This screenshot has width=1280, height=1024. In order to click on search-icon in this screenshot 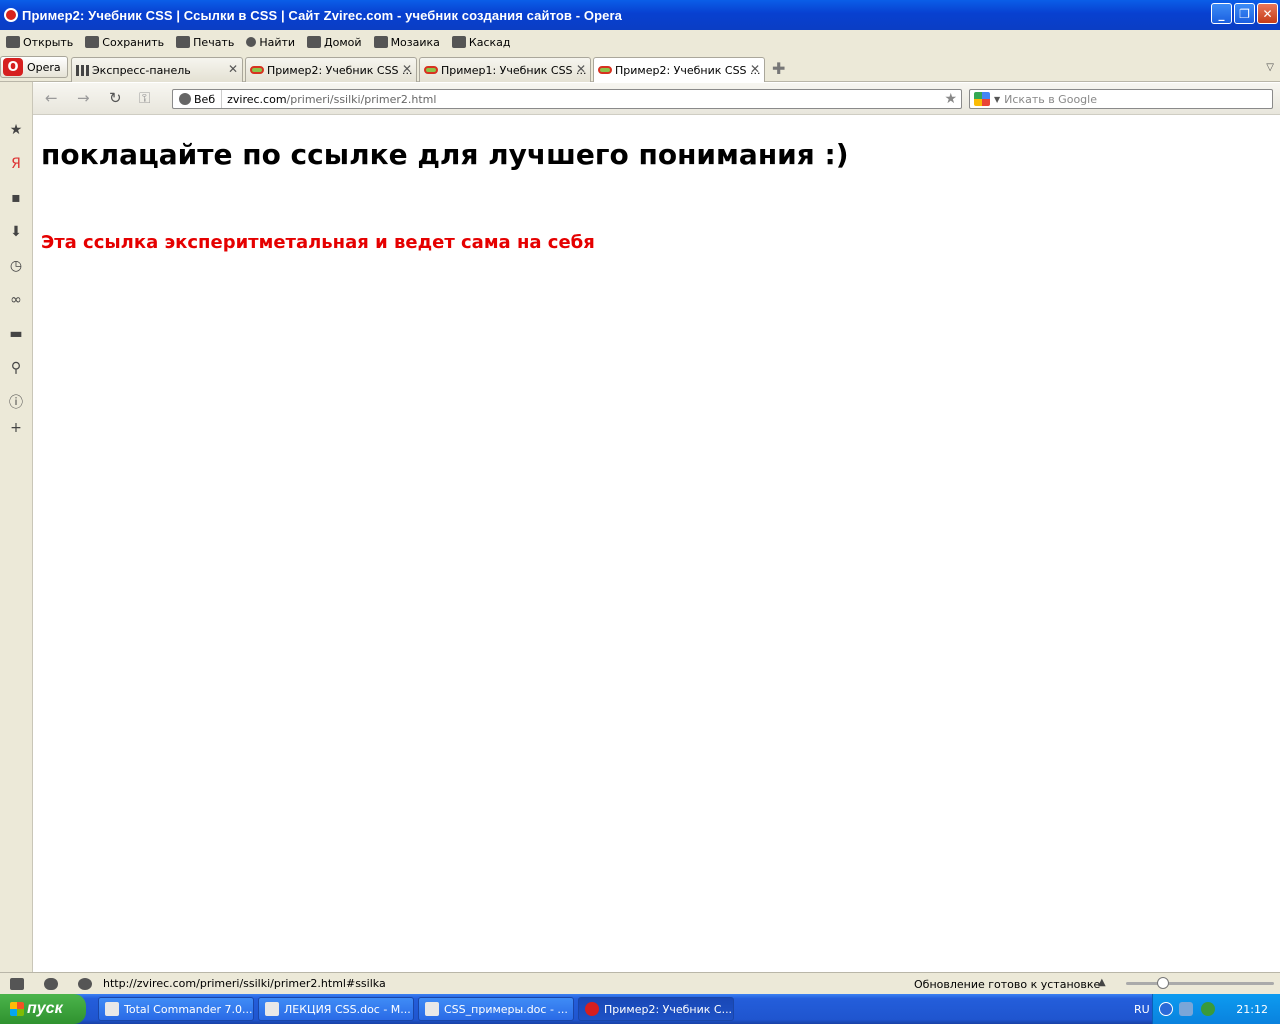, I will do `click(251, 42)`.